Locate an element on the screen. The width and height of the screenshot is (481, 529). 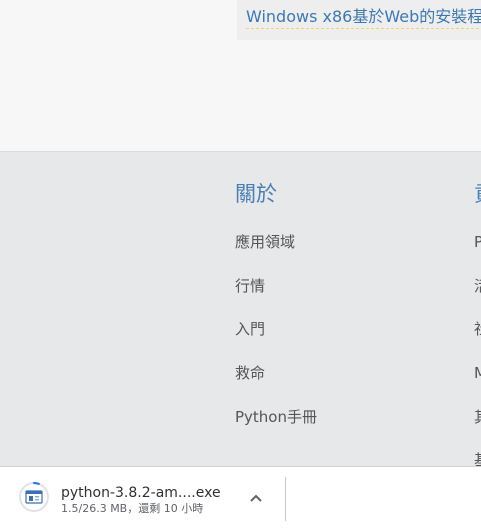
download-status: 1.5/26.3 MB，還剩 10 小時 is located at coordinates (132, 508).